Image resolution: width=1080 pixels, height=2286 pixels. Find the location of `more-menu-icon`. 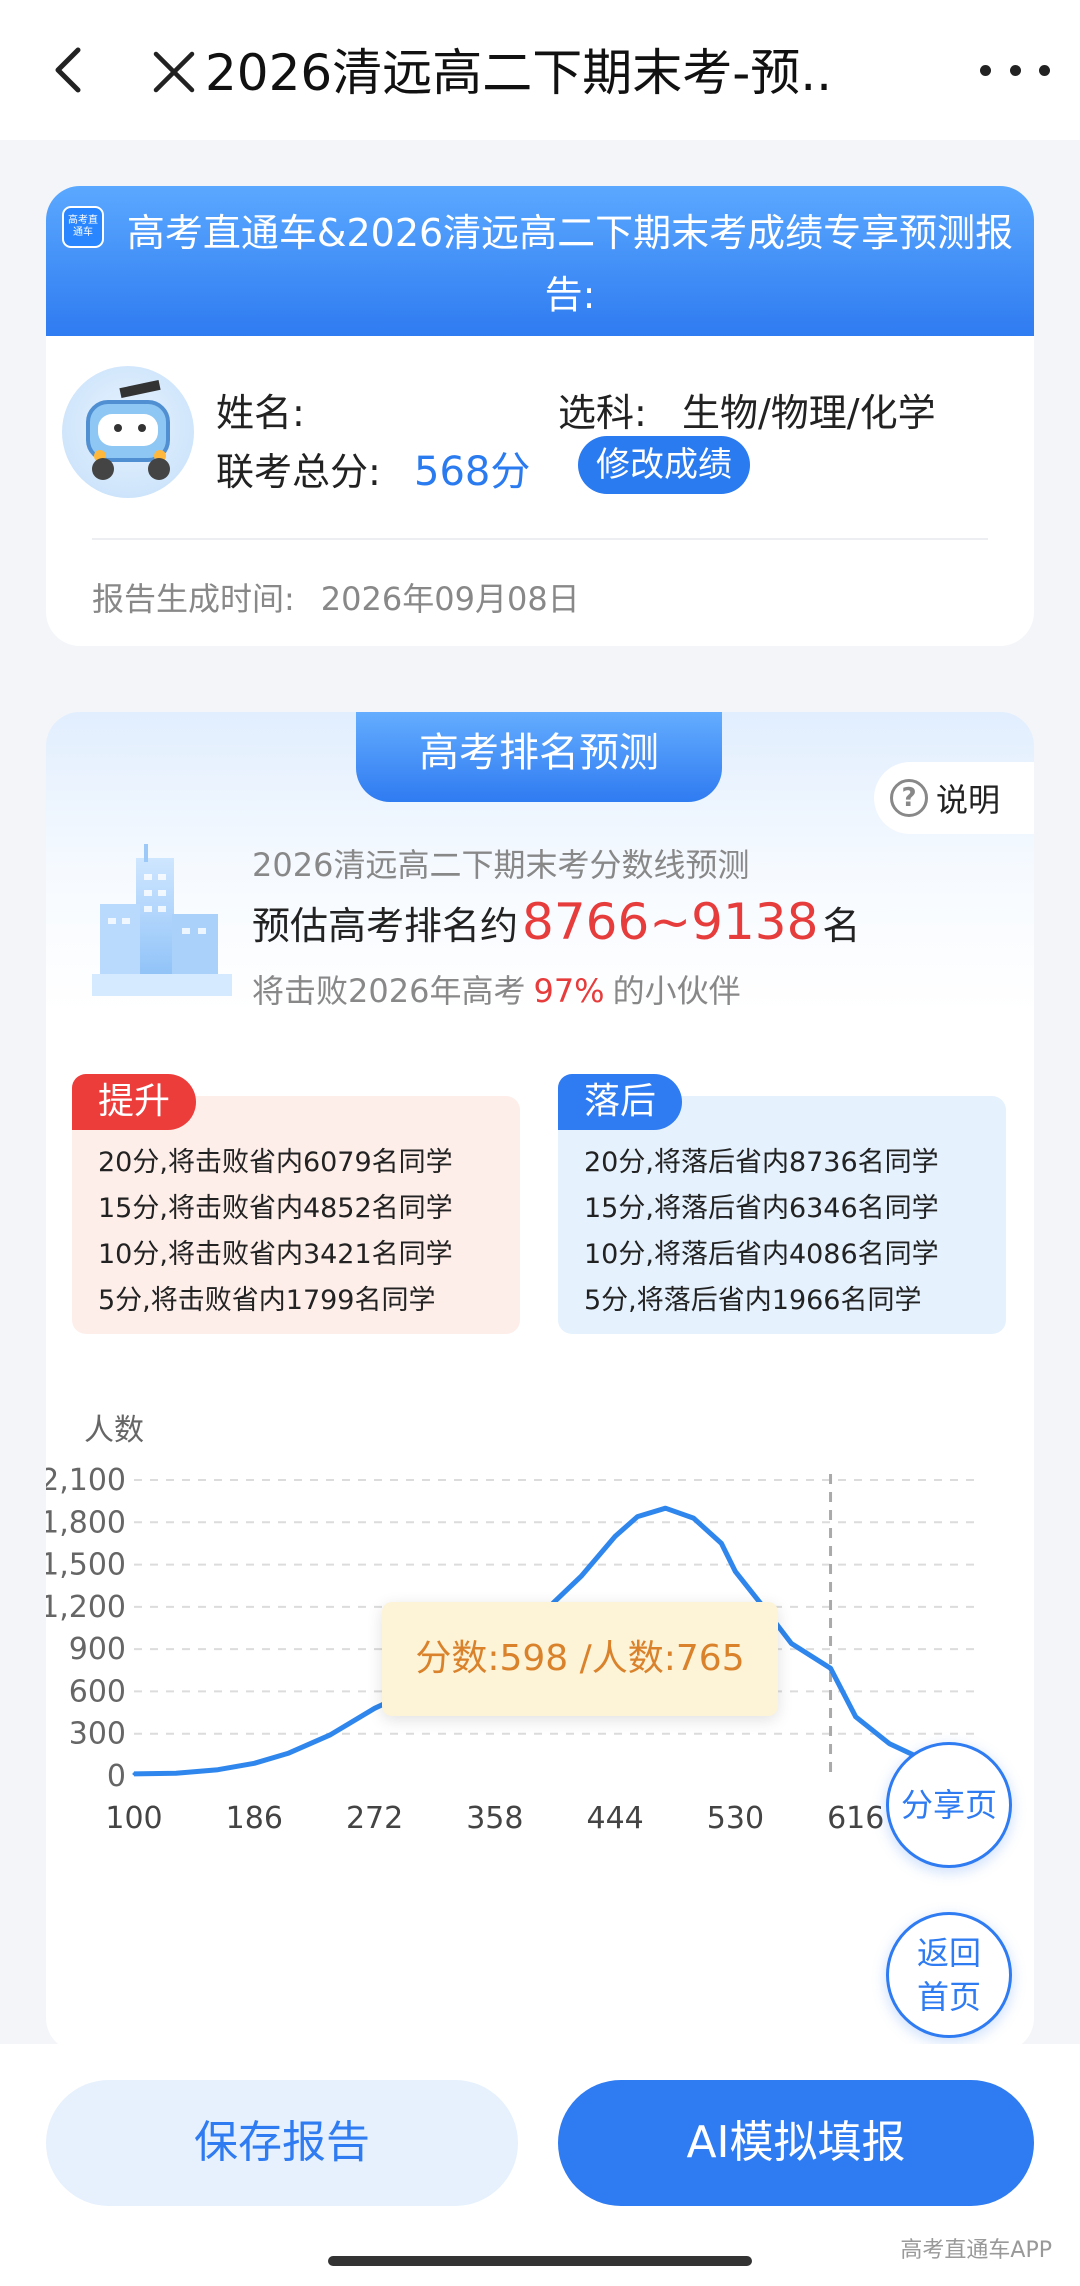

more-menu-icon is located at coordinates (1015, 70).